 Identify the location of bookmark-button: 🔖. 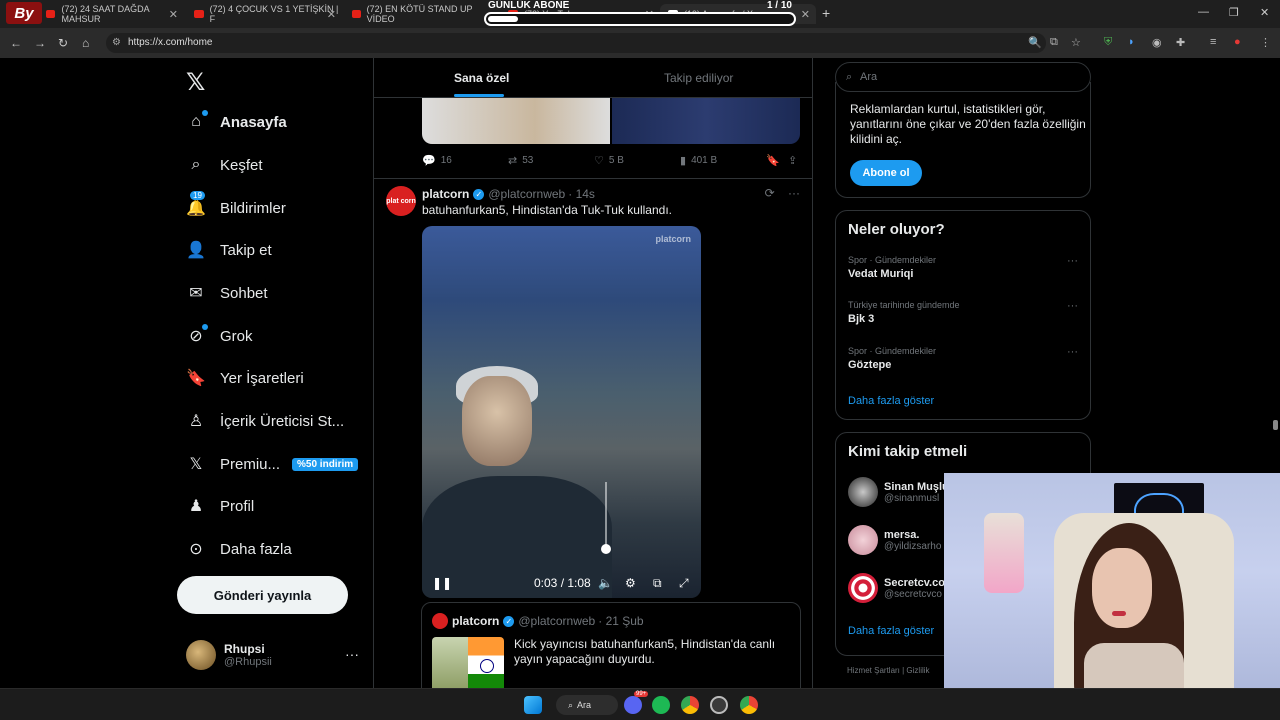
(775, 160).